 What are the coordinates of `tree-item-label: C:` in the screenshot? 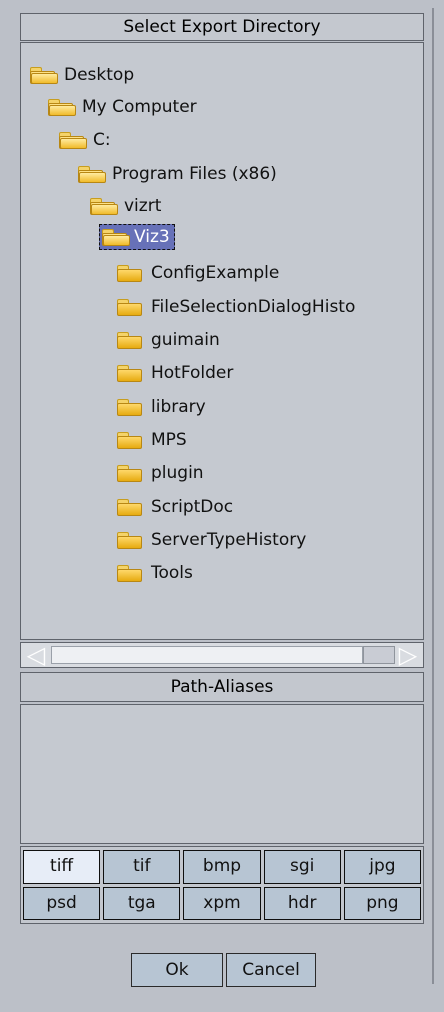 It's located at (102, 140).